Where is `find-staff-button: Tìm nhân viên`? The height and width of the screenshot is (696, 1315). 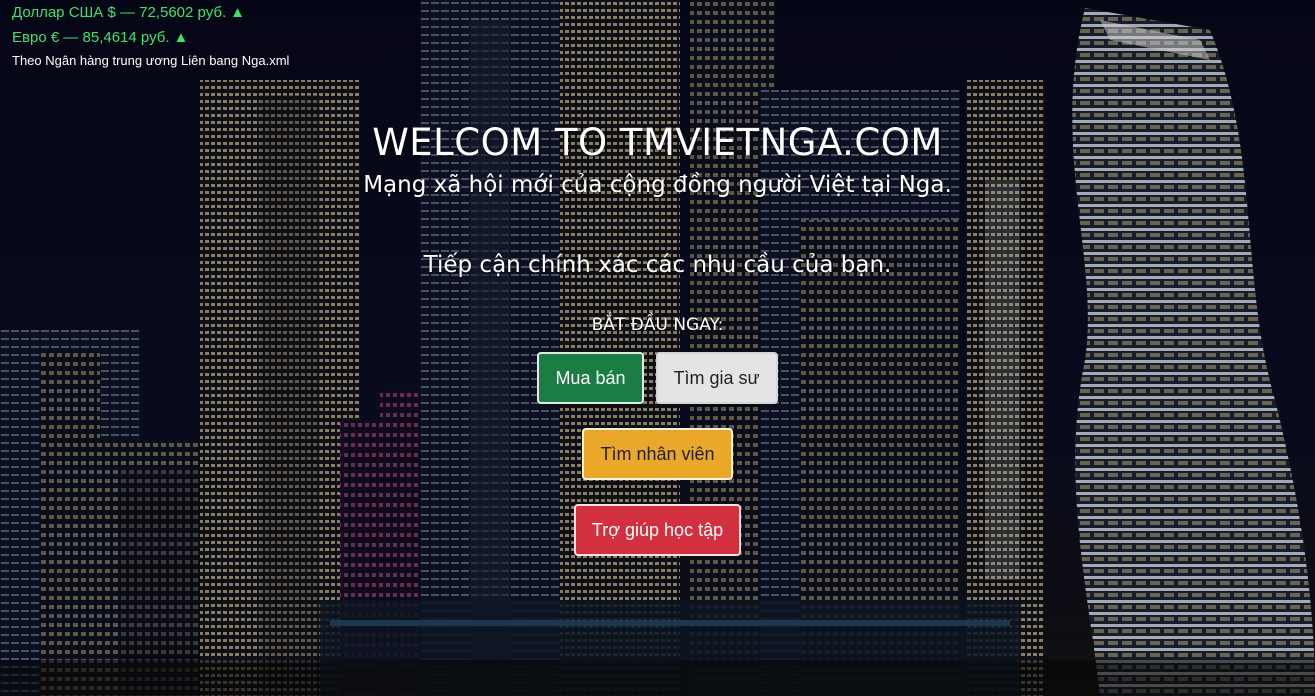 find-staff-button: Tìm nhân viên is located at coordinates (657, 454).